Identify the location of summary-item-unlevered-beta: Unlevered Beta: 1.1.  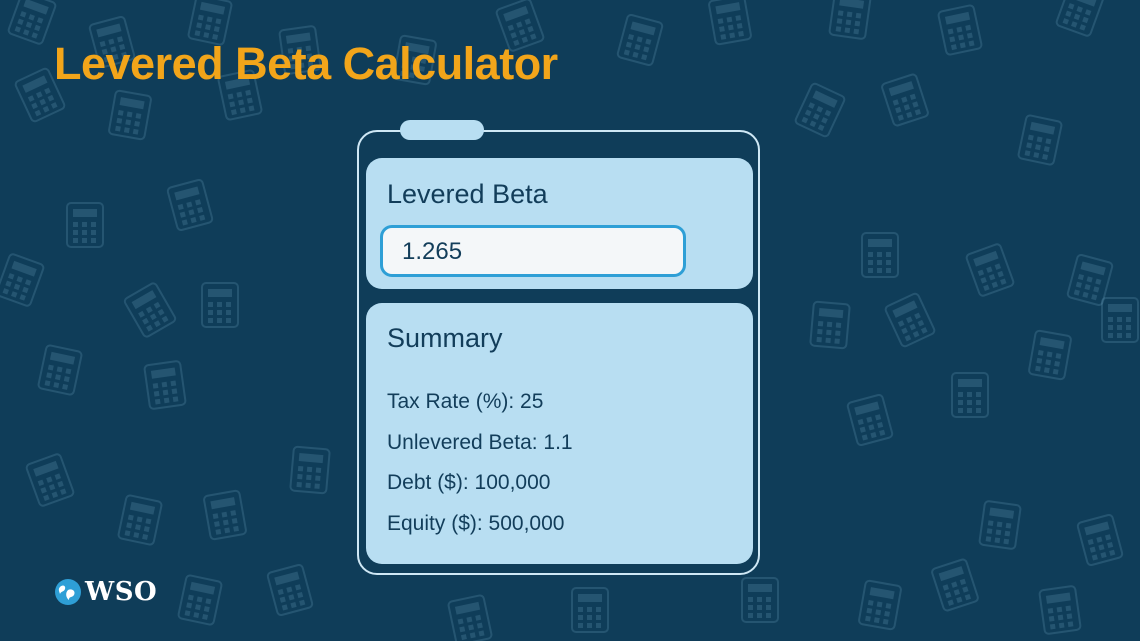
(480, 442).